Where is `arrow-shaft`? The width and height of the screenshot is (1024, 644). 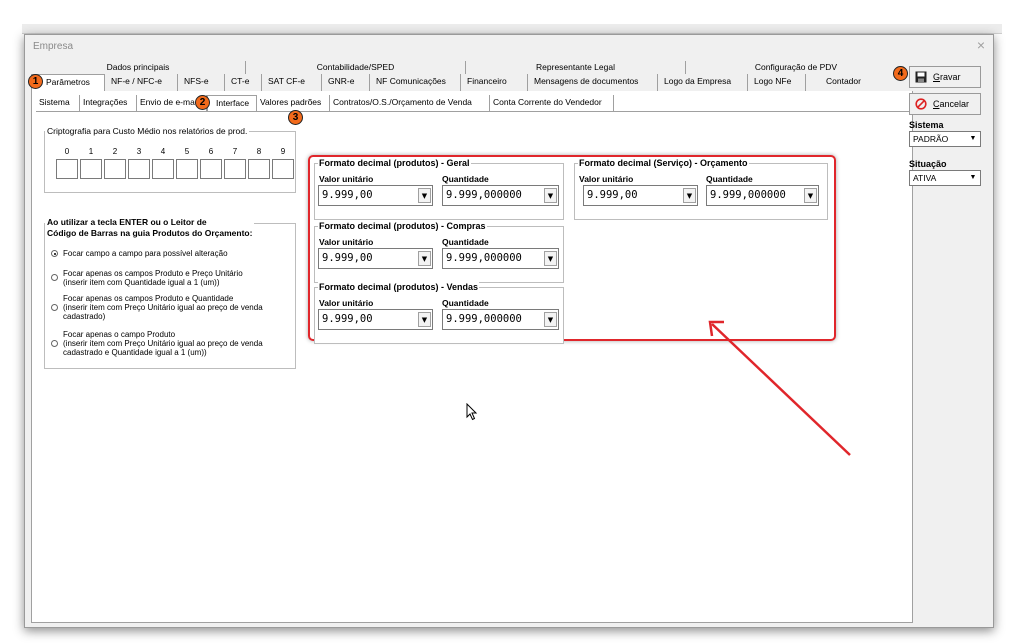
arrow-shaft is located at coordinates (781, 389).